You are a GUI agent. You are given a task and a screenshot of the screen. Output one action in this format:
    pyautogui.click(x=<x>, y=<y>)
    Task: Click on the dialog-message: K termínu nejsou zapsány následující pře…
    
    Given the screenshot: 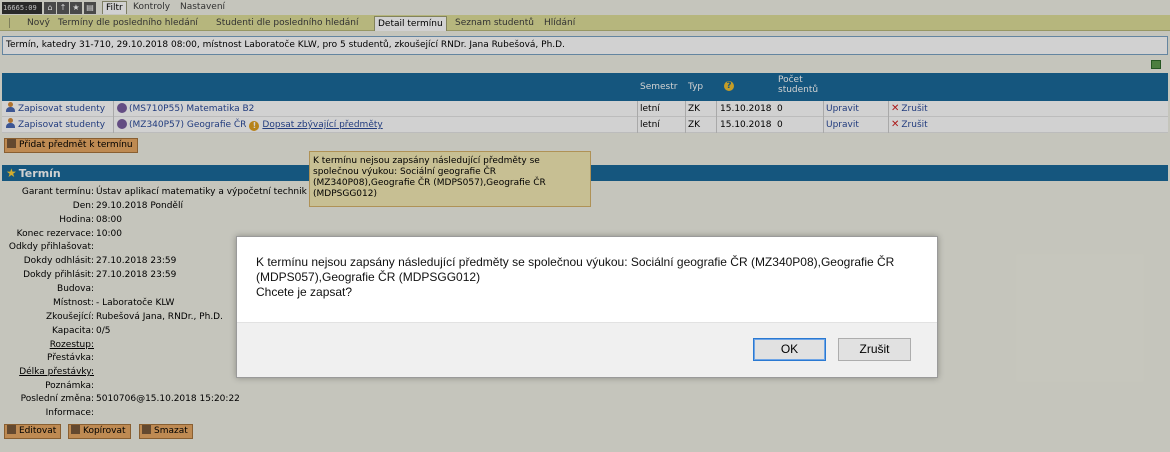 What is the action you would take?
    pyautogui.click(x=591, y=277)
    